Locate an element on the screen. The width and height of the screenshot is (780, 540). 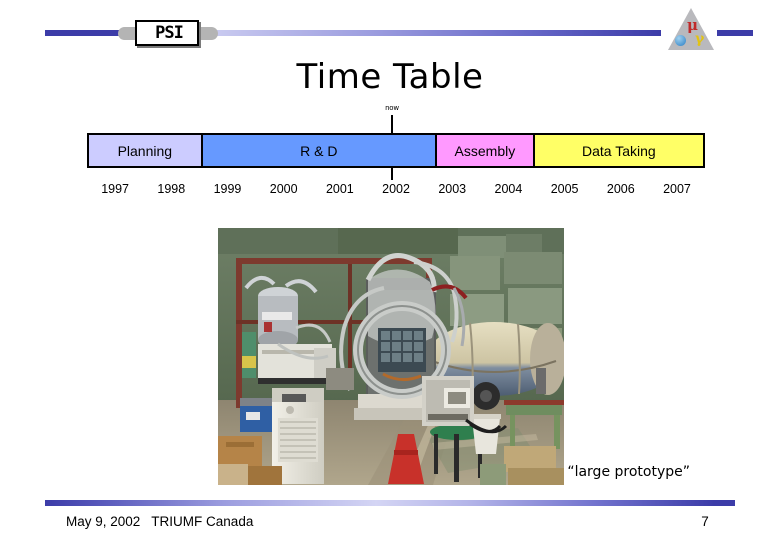
gamma-symbol-icon: γ is located at coordinates (700, 39).